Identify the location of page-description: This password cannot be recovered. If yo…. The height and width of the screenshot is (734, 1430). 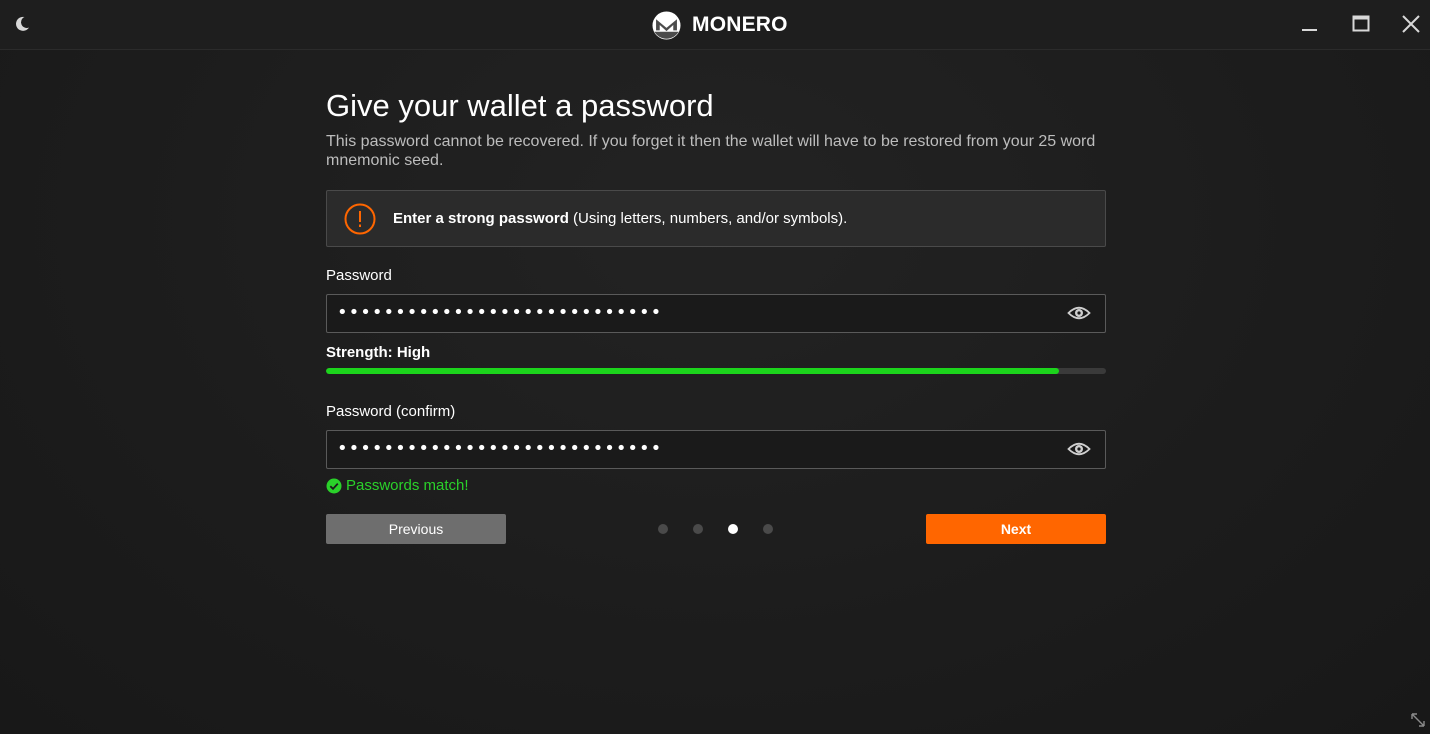
(711, 151).